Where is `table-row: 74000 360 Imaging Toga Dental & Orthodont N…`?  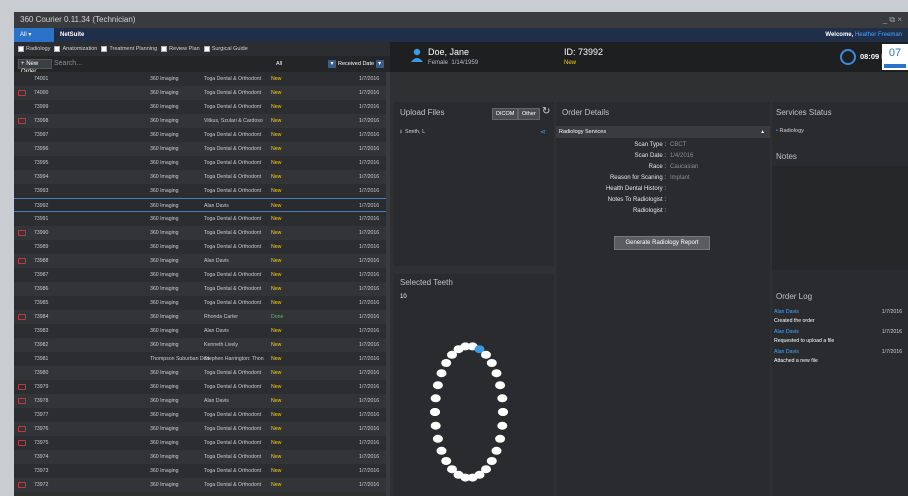
table-row: 74000 360 Imaging Toga Dental & Orthodont N… is located at coordinates (202, 93).